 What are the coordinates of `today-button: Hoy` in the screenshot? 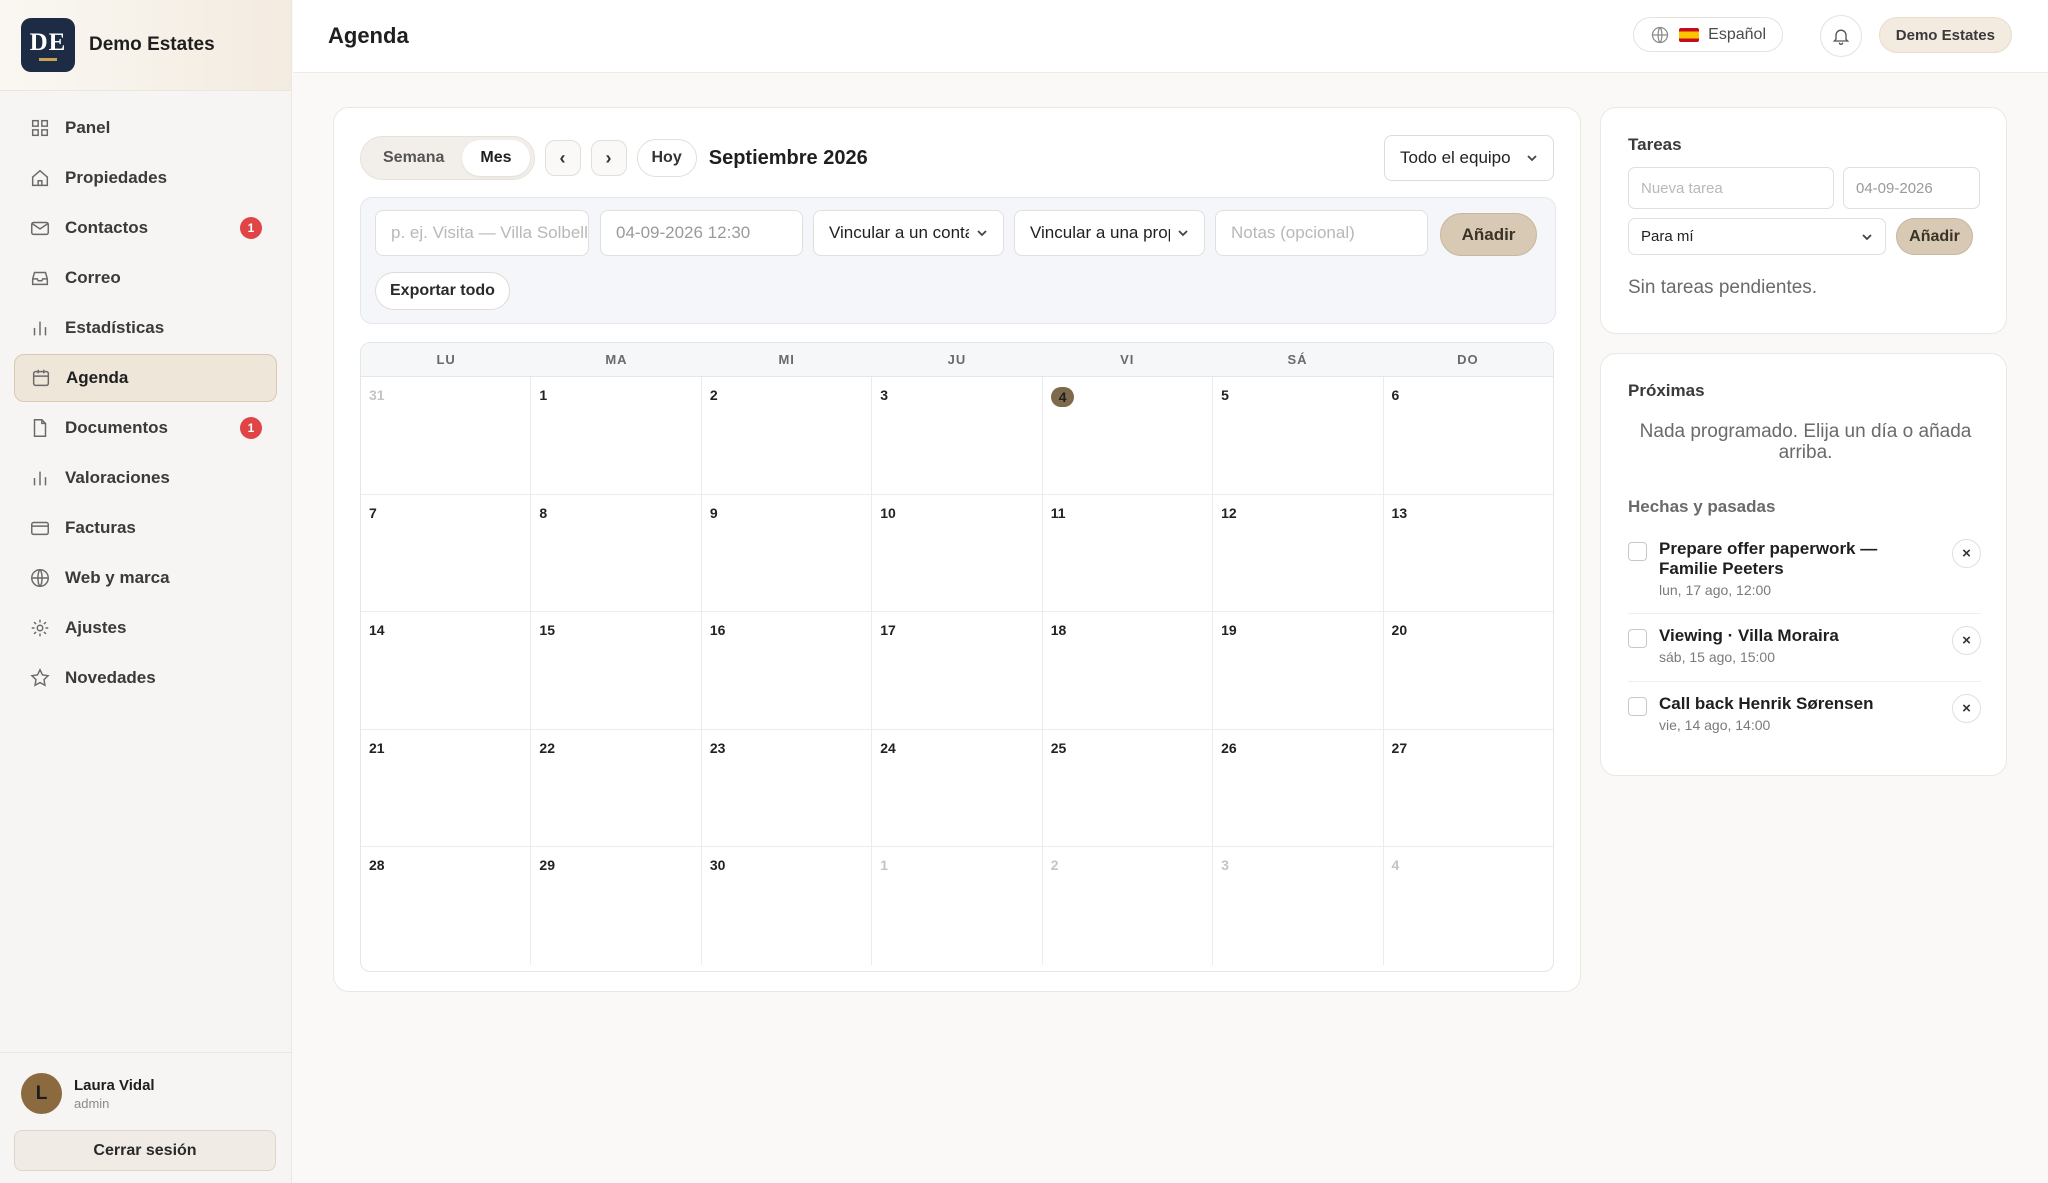 It's located at (666, 158).